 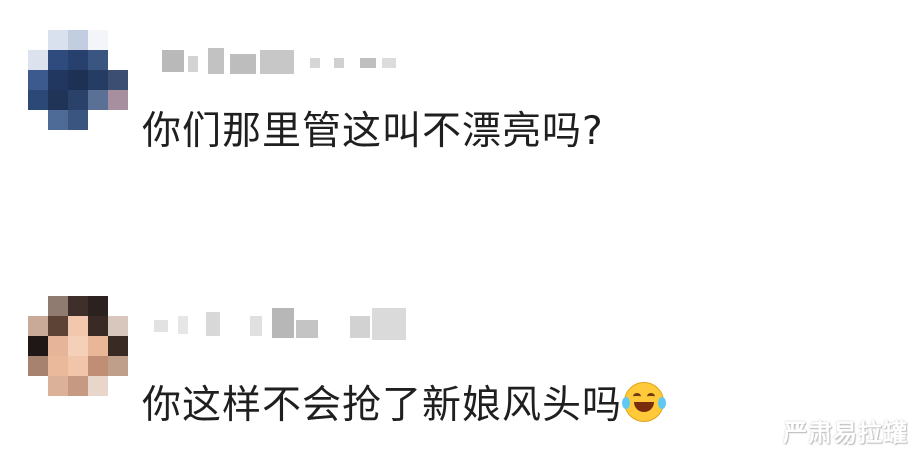 What do you see at coordinates (845, 433) in the screenshot?
I see `watermark: 严肃易拉罐` at bounding box center [845, 433].